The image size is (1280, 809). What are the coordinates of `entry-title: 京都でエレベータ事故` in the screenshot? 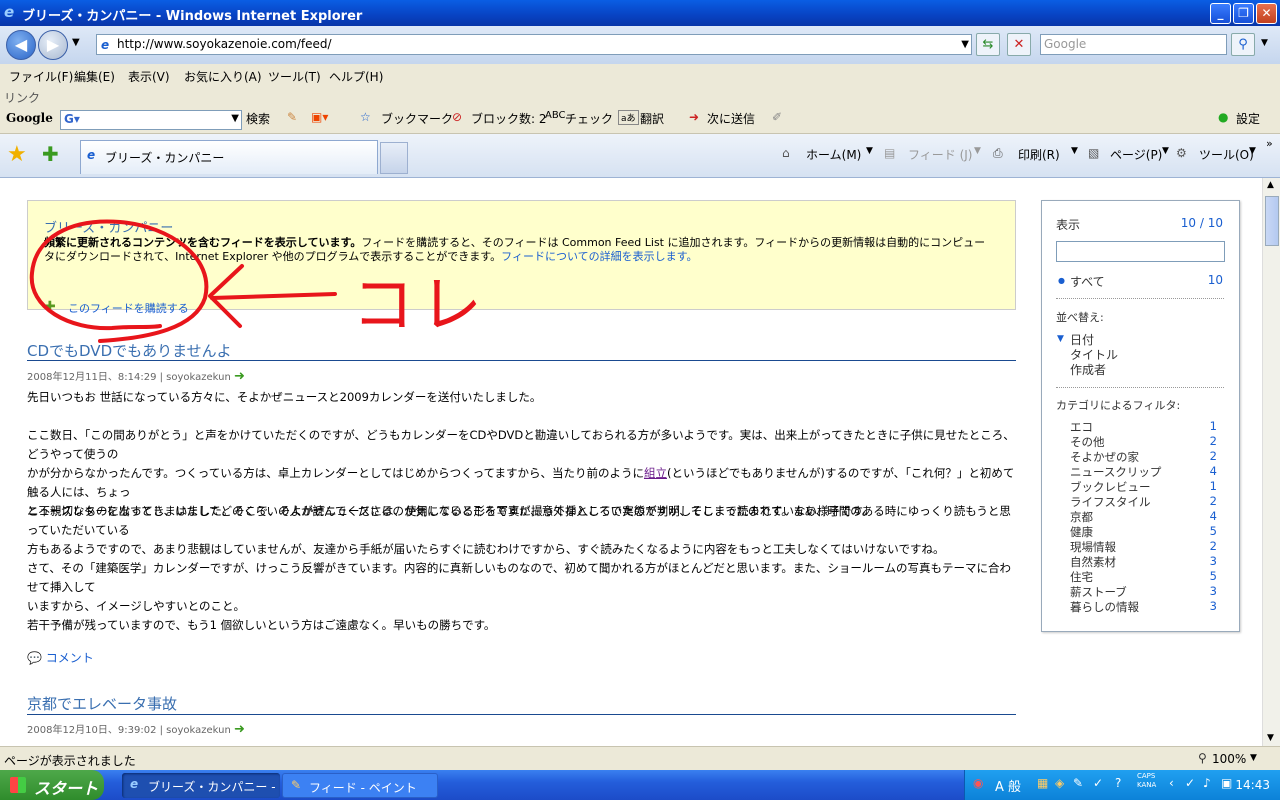 It's located at (102, 703).